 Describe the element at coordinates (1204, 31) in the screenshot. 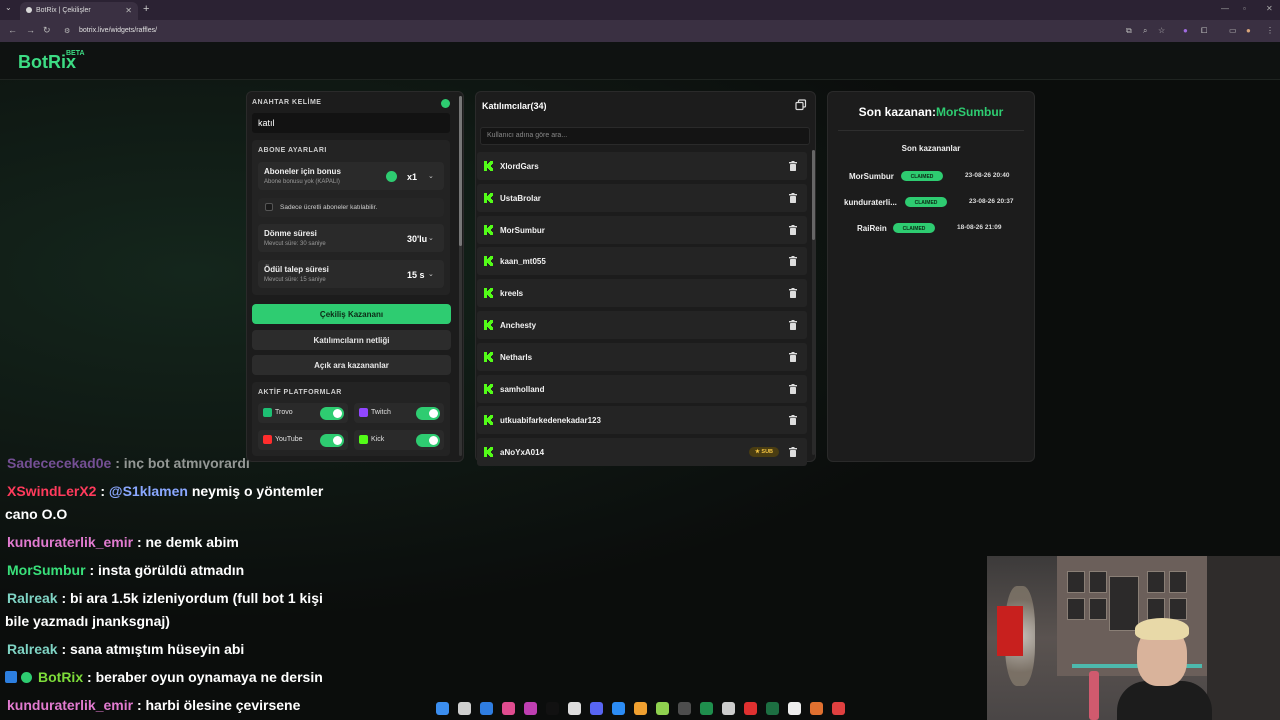

I see `extensions-puzzle-icon: ⧠` at that location.